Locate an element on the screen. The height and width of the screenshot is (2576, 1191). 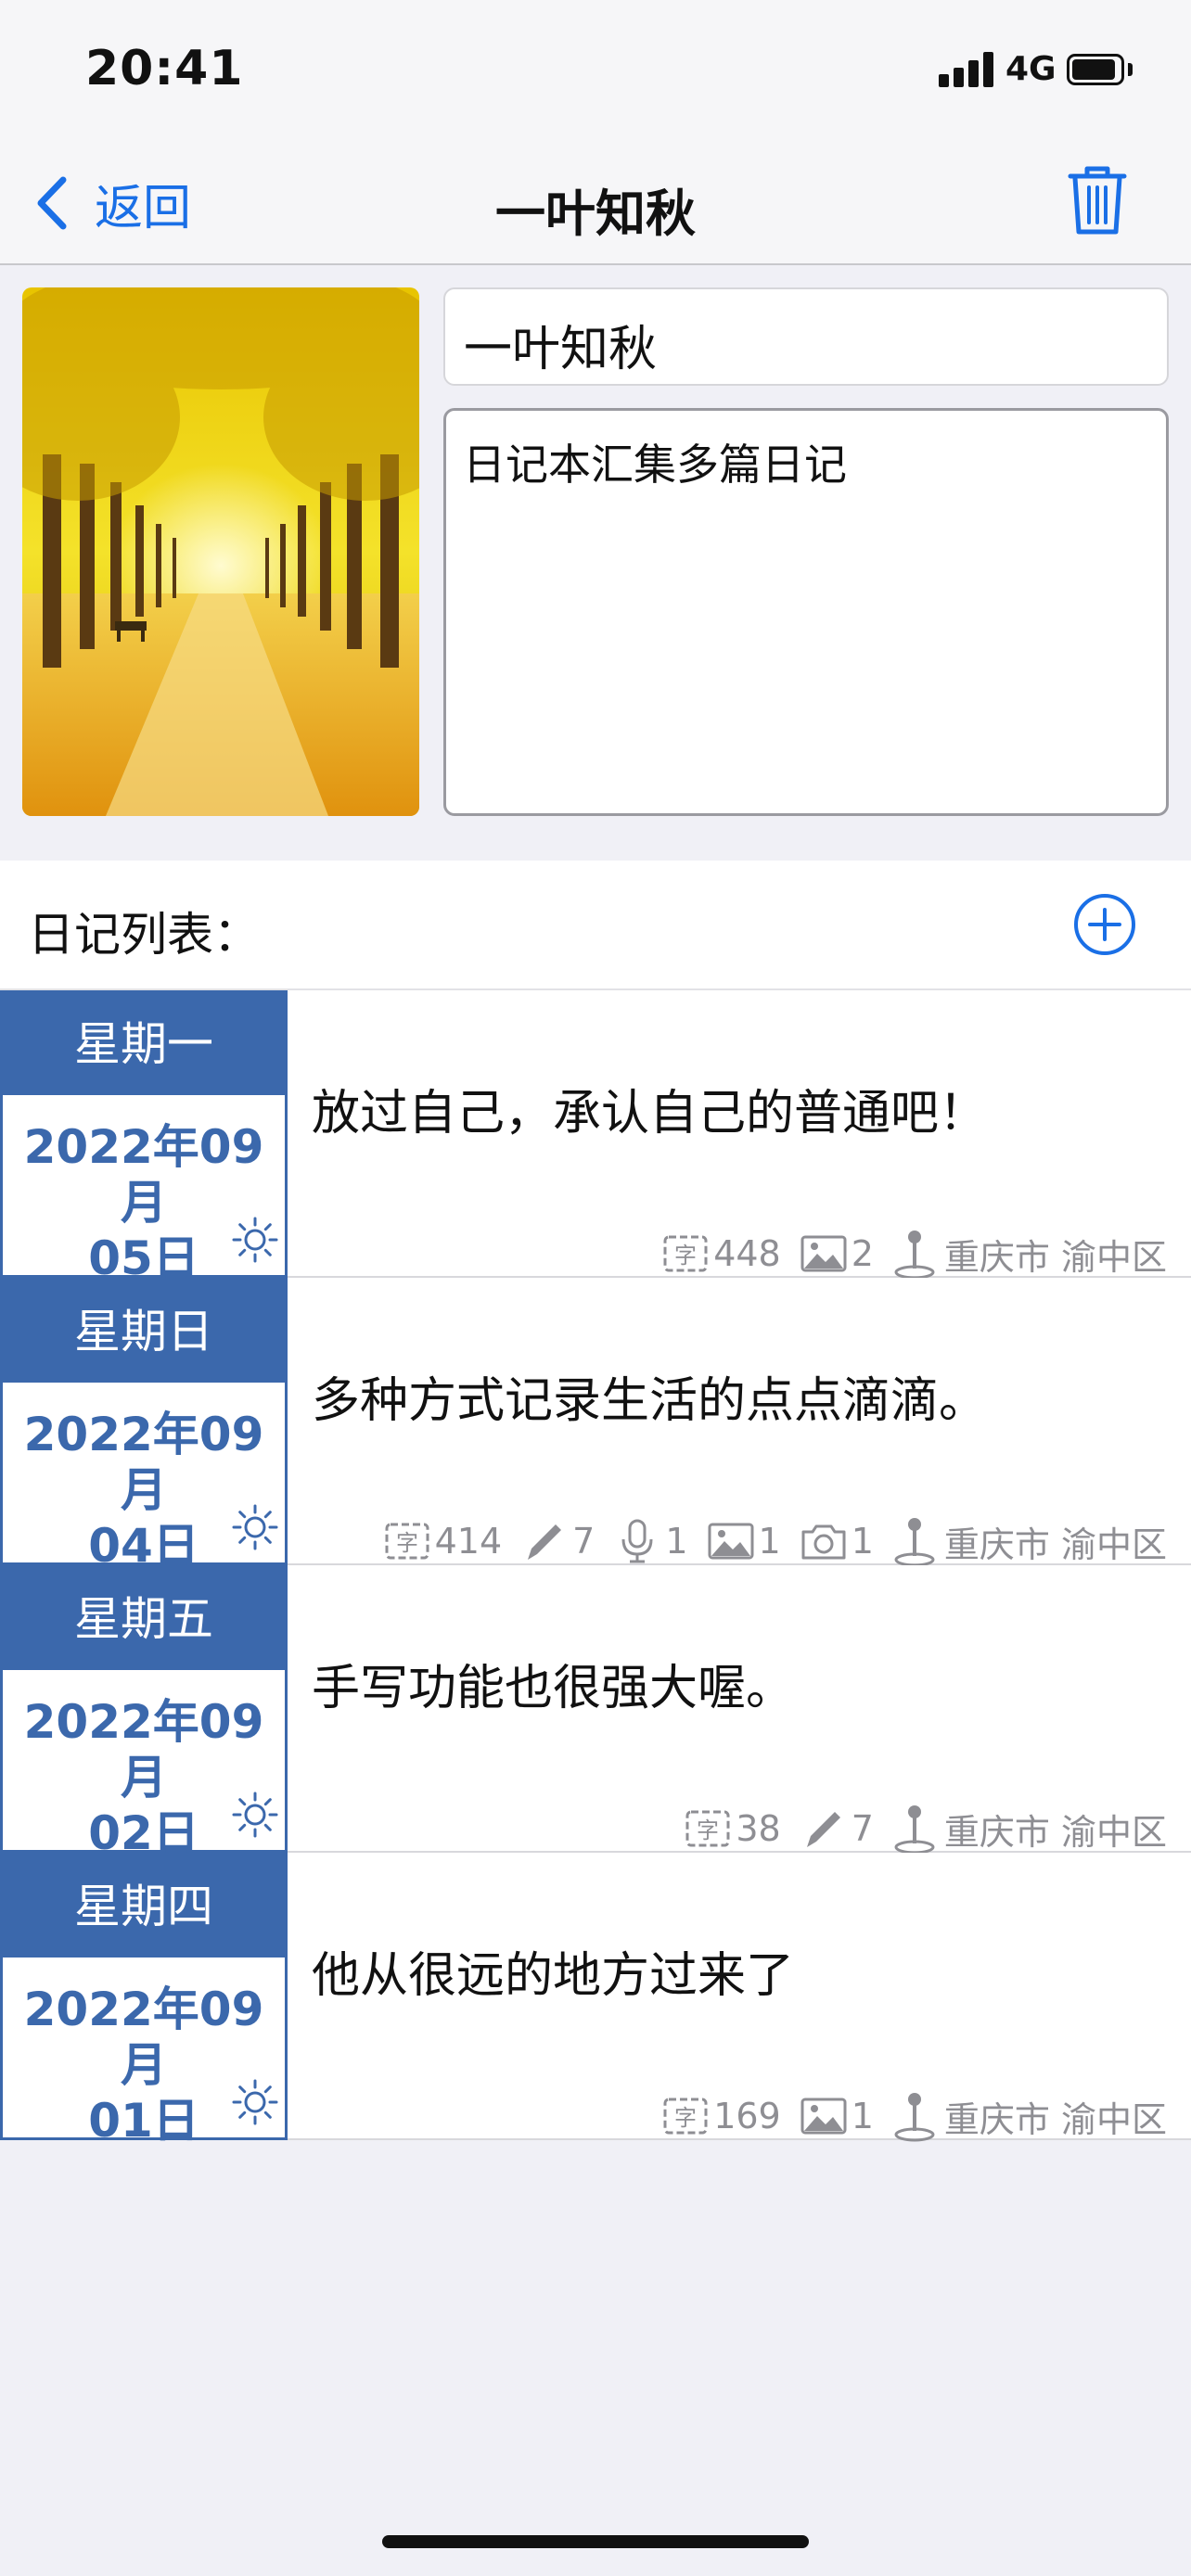
entry-date-block: 星期四 2022年09月 01日 is located at coordinates (144, 2000).